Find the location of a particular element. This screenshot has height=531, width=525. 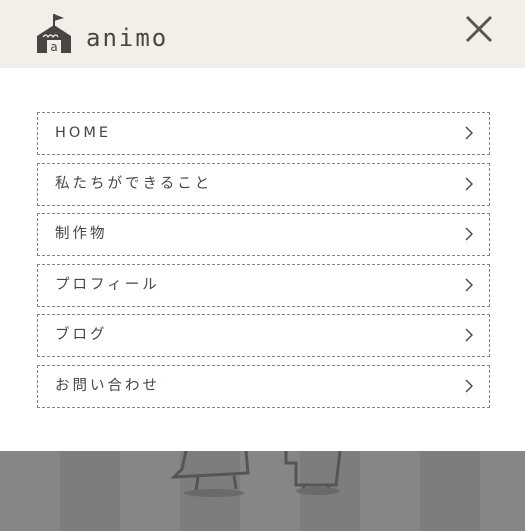

menu-item-profile: プロフィール is located at coordinates (263, 285).